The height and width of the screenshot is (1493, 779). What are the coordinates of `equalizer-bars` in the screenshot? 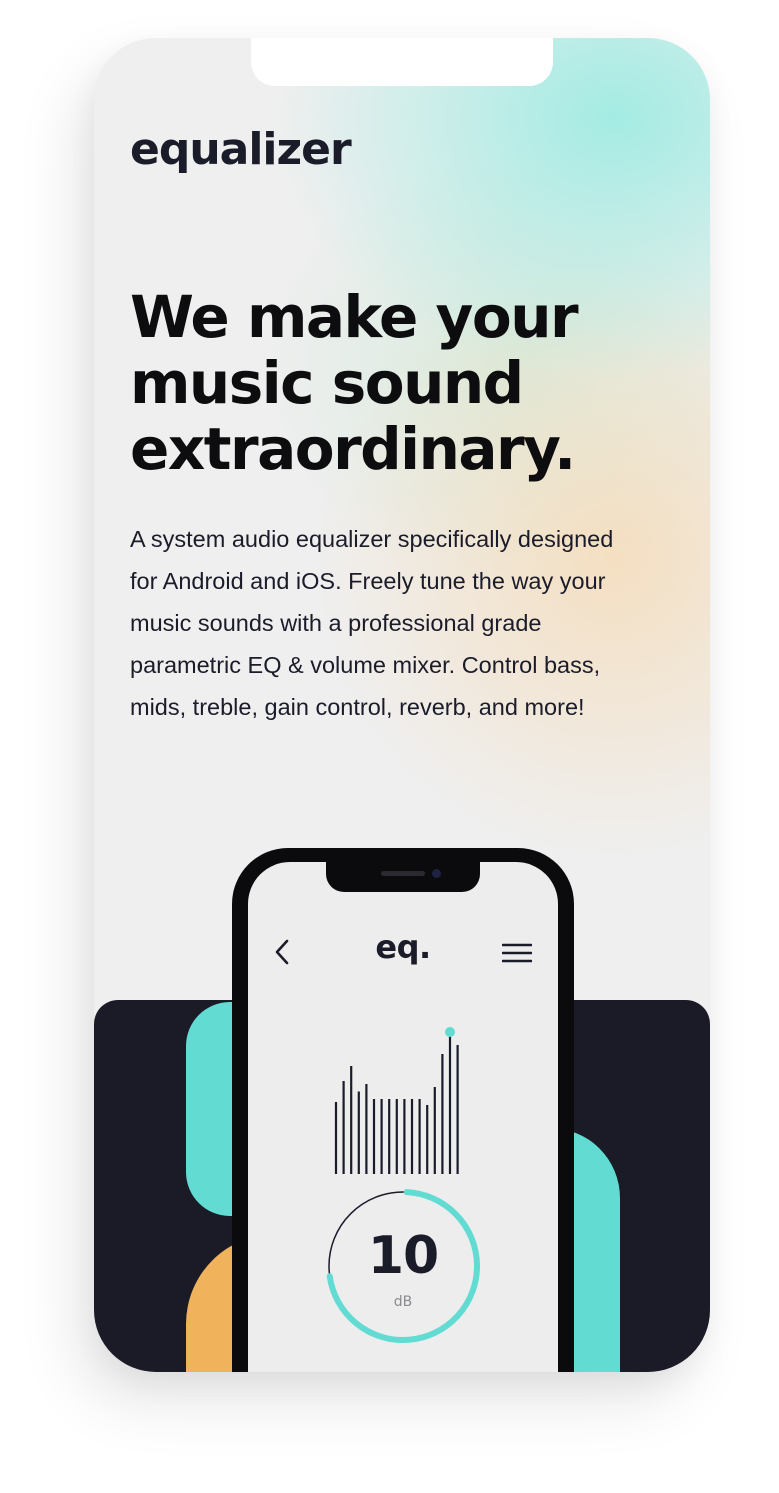 It's located at (404, 1102).